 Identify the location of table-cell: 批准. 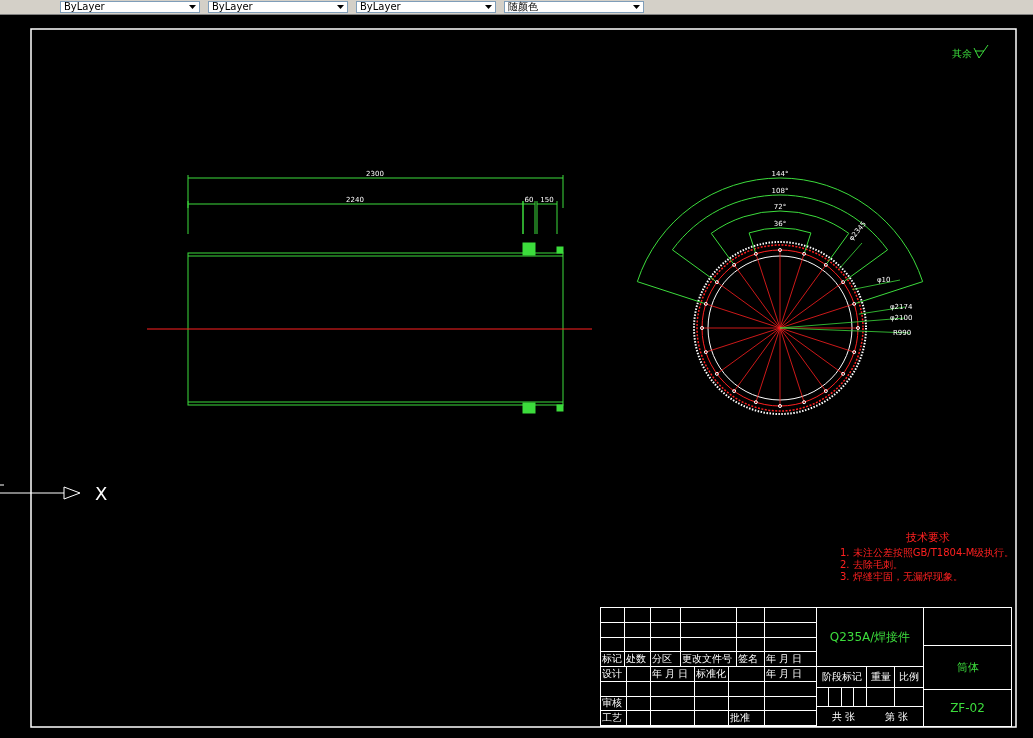
(747, 718).